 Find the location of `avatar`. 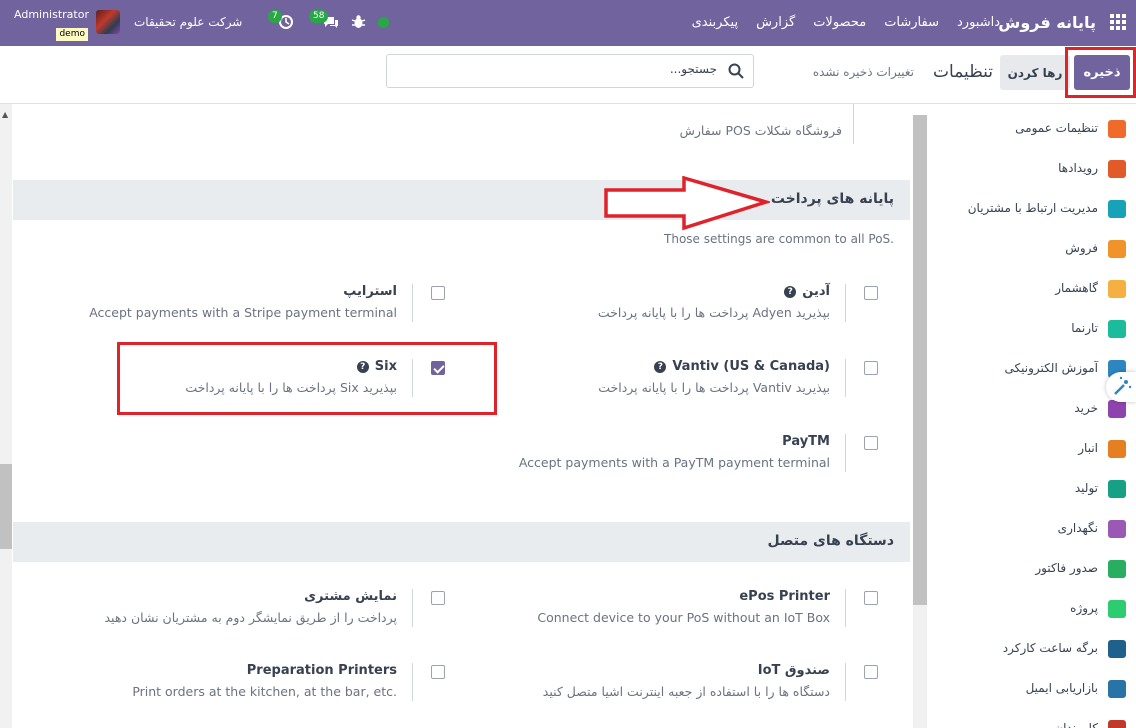

avatar is located at coordinates (108, 22).